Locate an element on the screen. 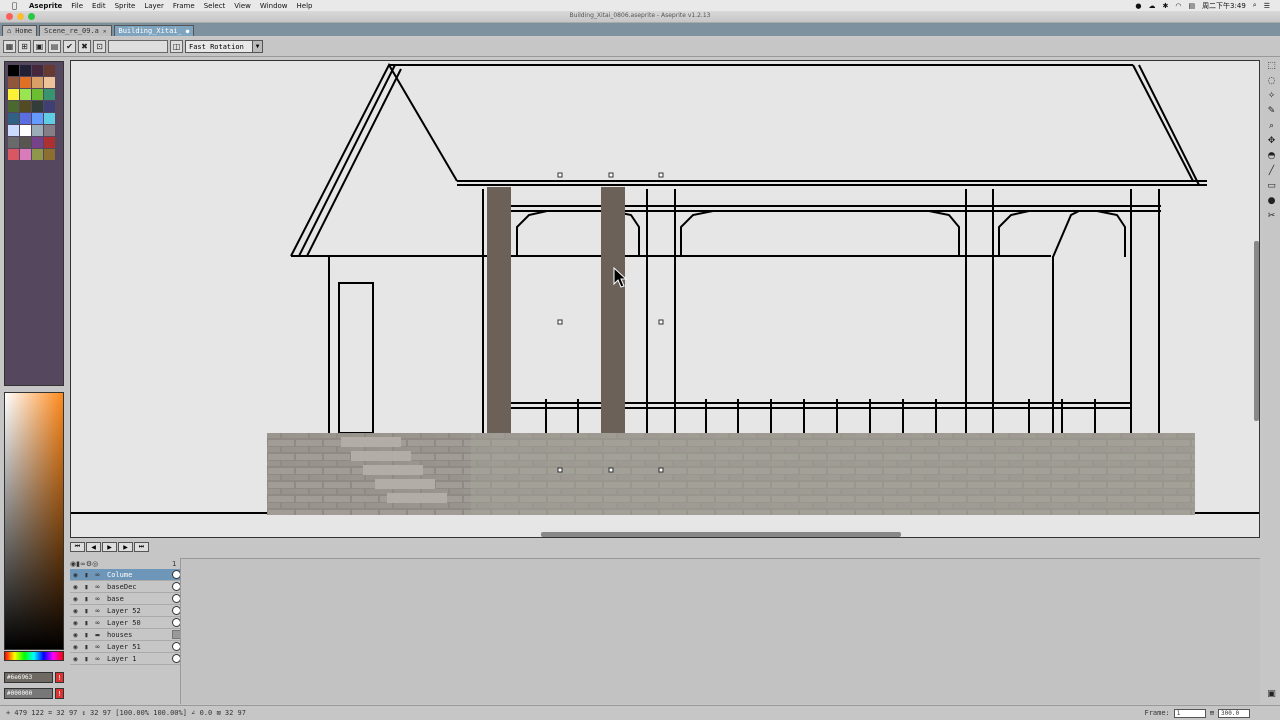  zoom-input: 300.0 is located at coordinates (1234, 713).